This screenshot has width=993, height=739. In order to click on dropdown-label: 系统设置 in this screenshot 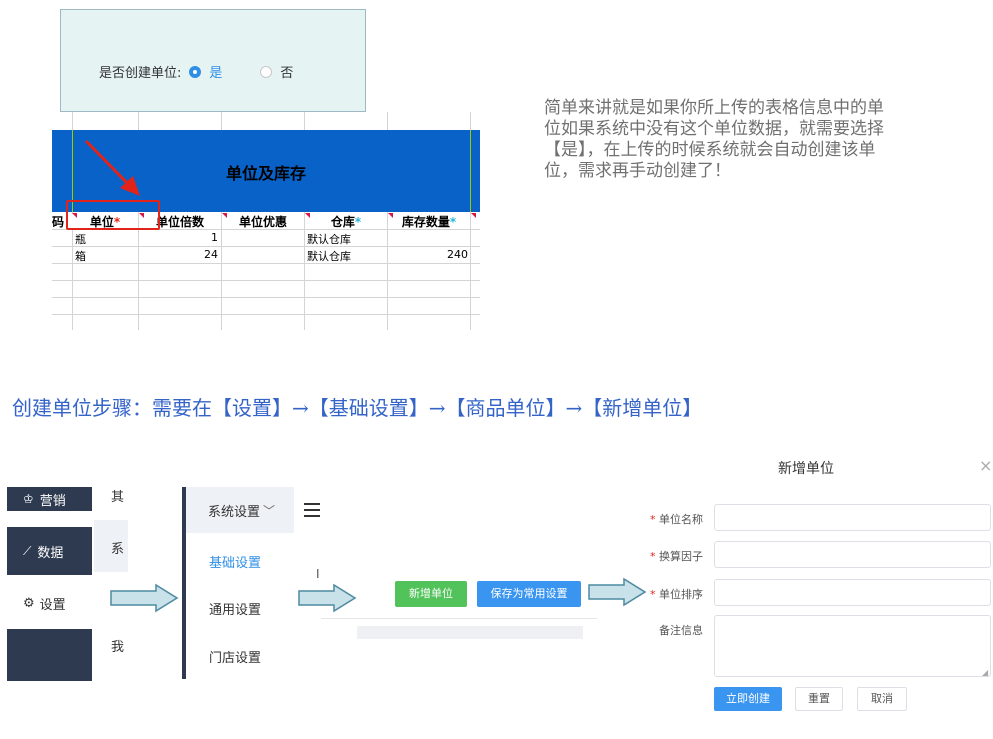, I will do `click(234, 512)`.